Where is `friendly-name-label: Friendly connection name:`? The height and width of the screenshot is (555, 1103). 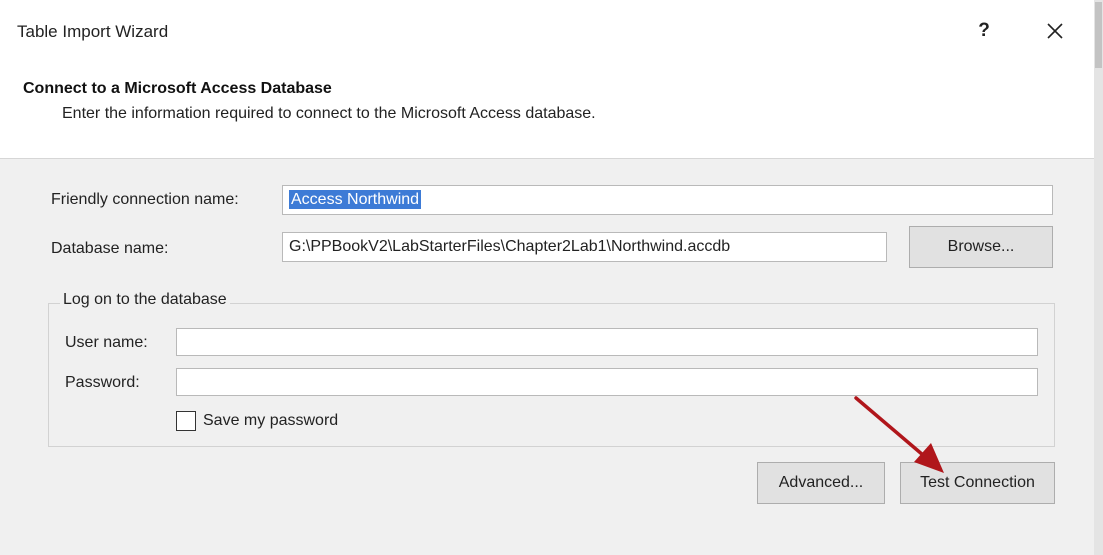 friendly-name-label: Friendly connection name: is located at coordinates (145, 199).